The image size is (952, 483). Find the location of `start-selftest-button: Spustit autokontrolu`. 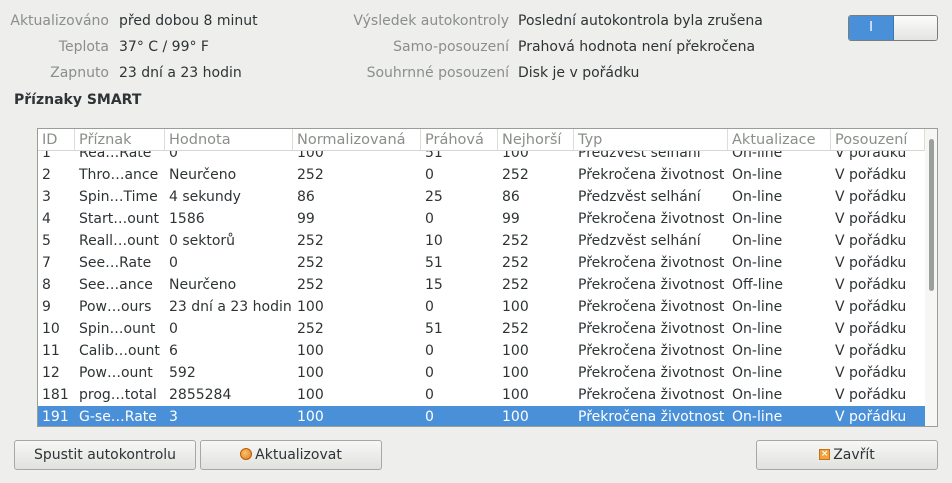

start-selftest-button: Spustit autokontrolu is located at coordinates (105, 455).